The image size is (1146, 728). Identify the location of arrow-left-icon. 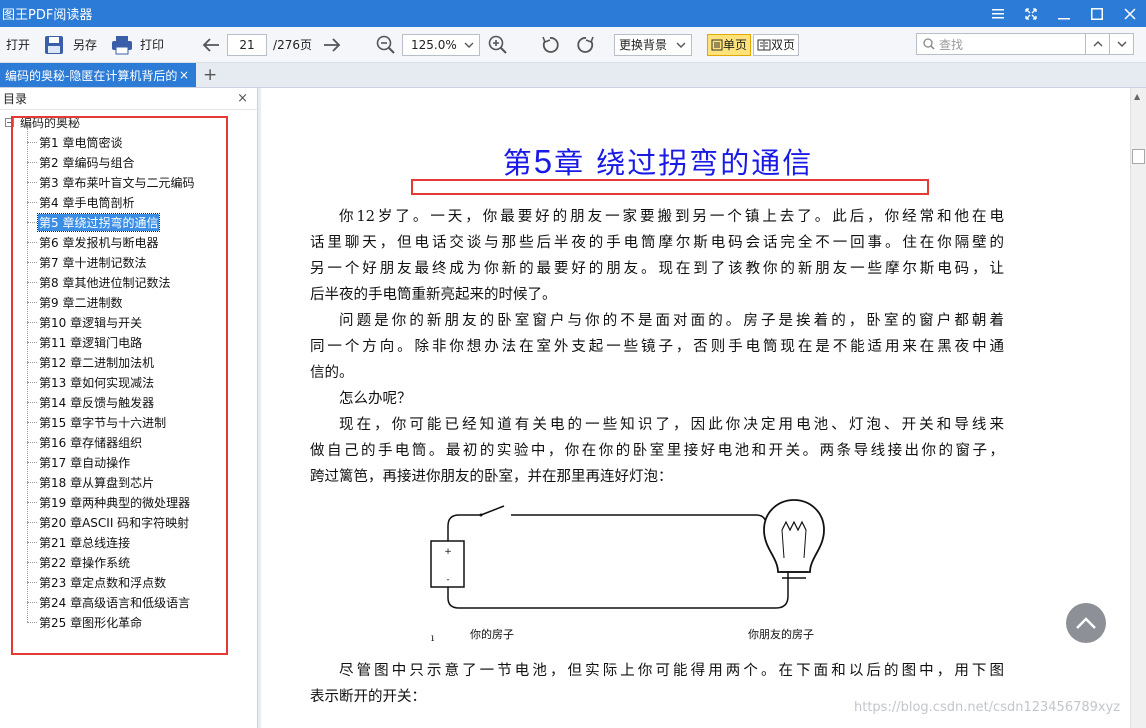
(211, 44).